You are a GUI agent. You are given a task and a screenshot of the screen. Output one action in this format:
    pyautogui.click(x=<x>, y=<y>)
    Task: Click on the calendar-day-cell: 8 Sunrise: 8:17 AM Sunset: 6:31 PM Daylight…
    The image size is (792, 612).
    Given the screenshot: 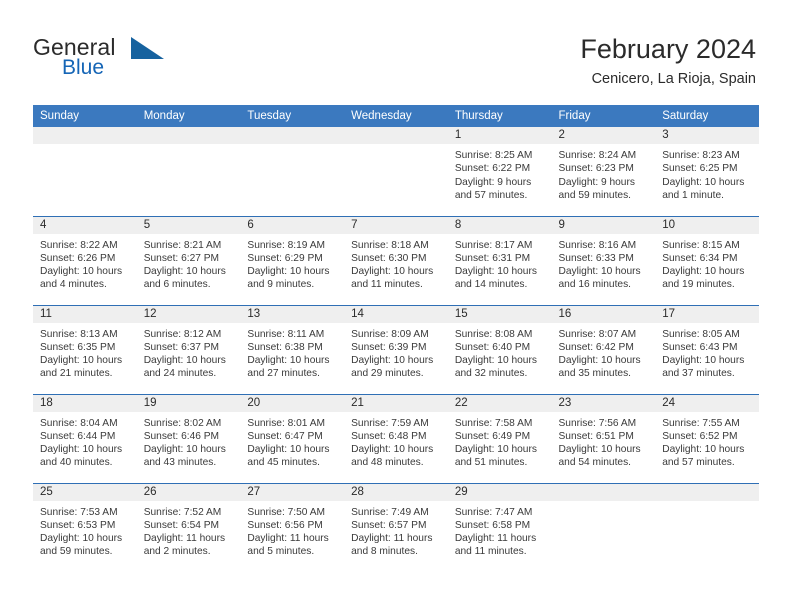 What is the action you would take?
    pyautogui.click(x=499, y=260)
    